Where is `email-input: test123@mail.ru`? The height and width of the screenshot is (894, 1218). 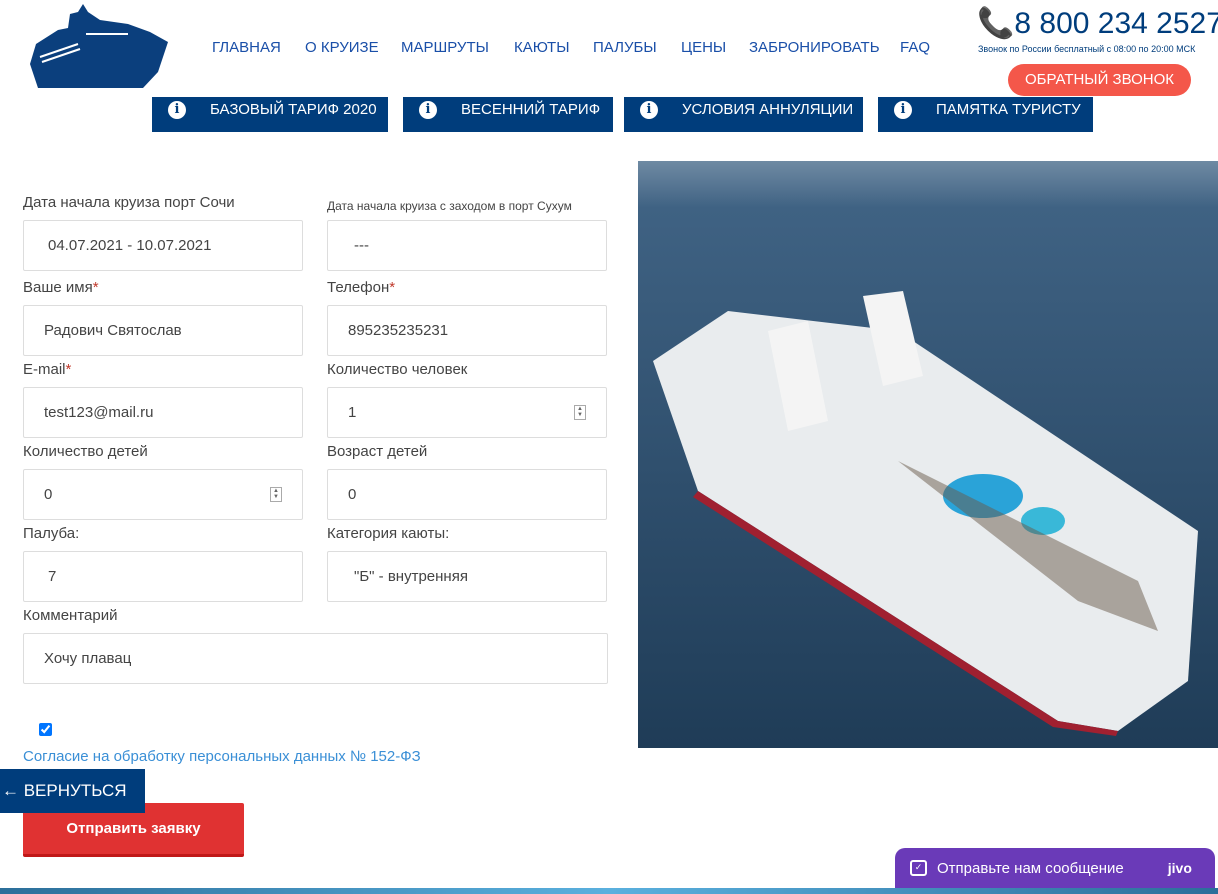
email-input: test123@mail.ru is located at coordinates (163, 412).